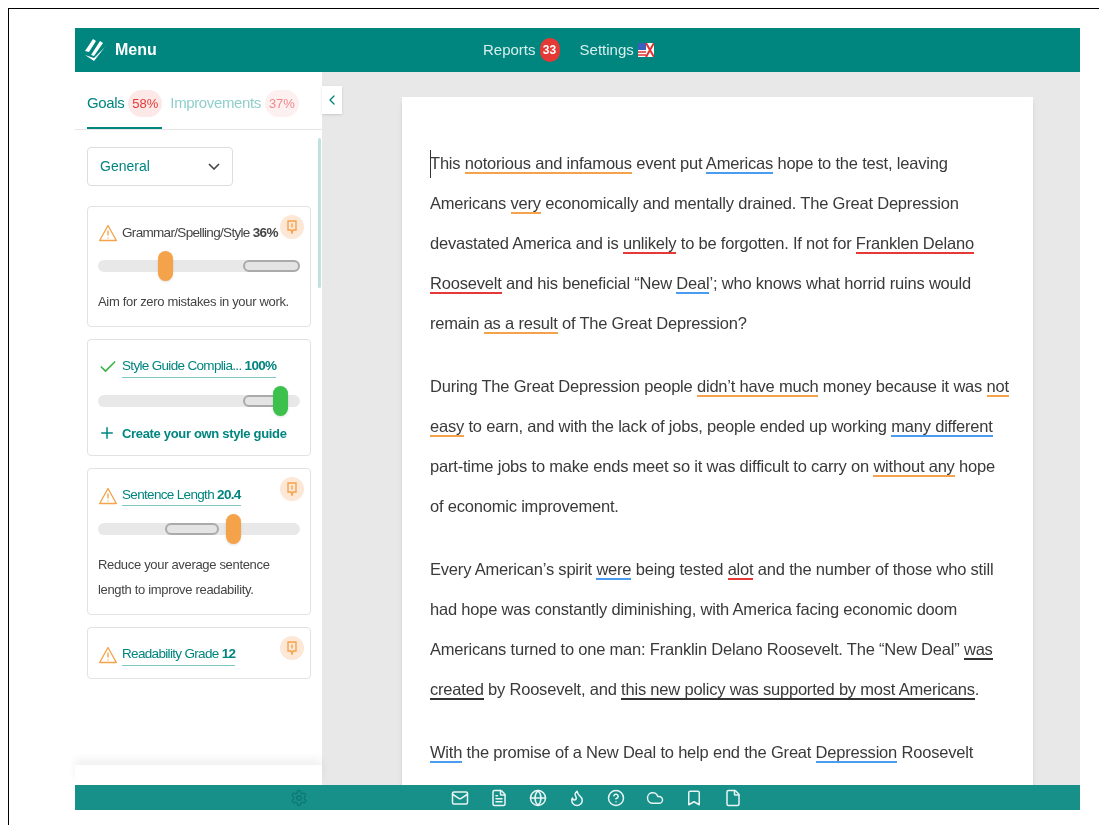  I want to click on create-style-guide-link: Create your own style guide, so click(192, 433).